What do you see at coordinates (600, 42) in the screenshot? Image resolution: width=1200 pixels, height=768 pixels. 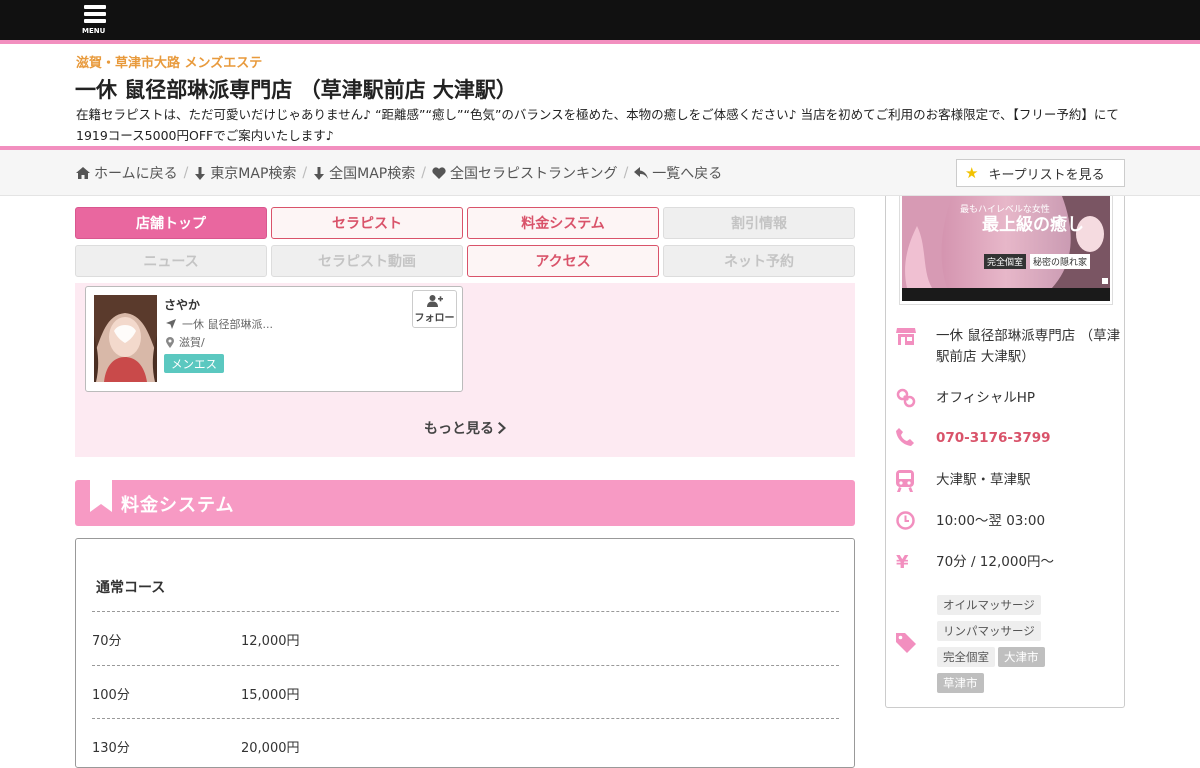 I see `header-divider` at bounding box center [600, 42].